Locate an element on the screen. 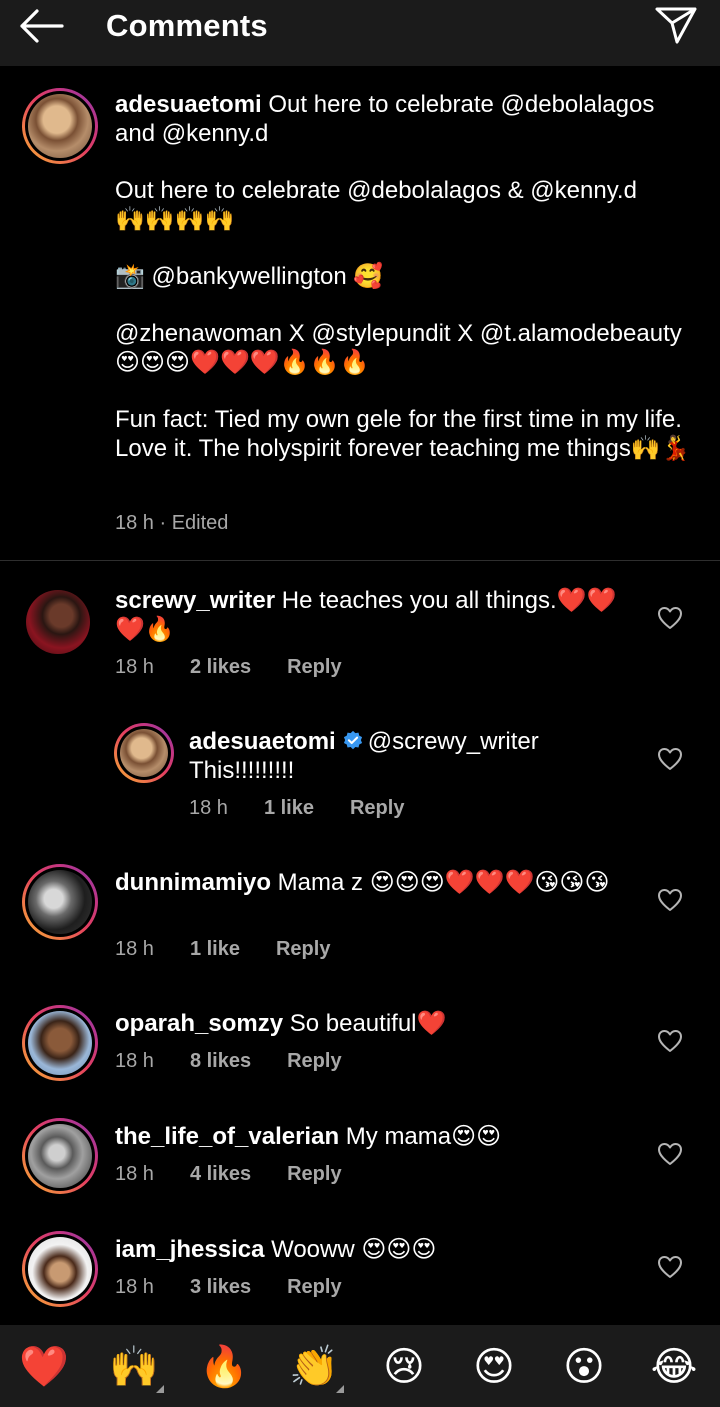 This screenshot has width=720, height=1407. clapping-hands-emoji: 👏 is located at coordinates (314, 1367).